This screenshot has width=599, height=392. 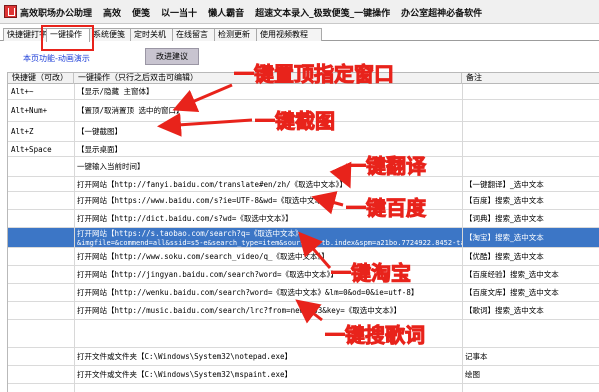 I want to click on arrow-taobao, so click(x=315, y=250).